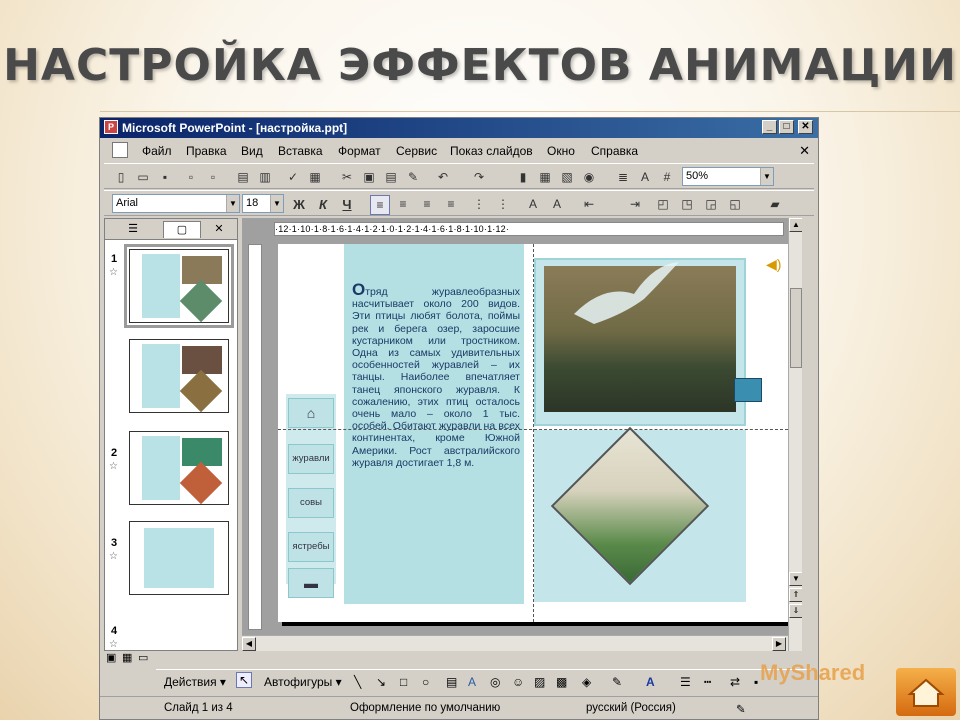 The height and width of the screenshot is (721, 960). I want to click on copy-icon: ▣, so click(369, 177).